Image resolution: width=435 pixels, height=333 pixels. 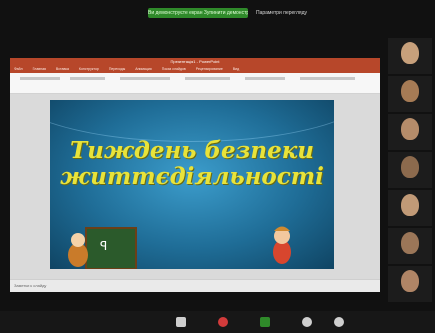 I want to click on tab-animations: Анимация, so click(x=143, y=69).